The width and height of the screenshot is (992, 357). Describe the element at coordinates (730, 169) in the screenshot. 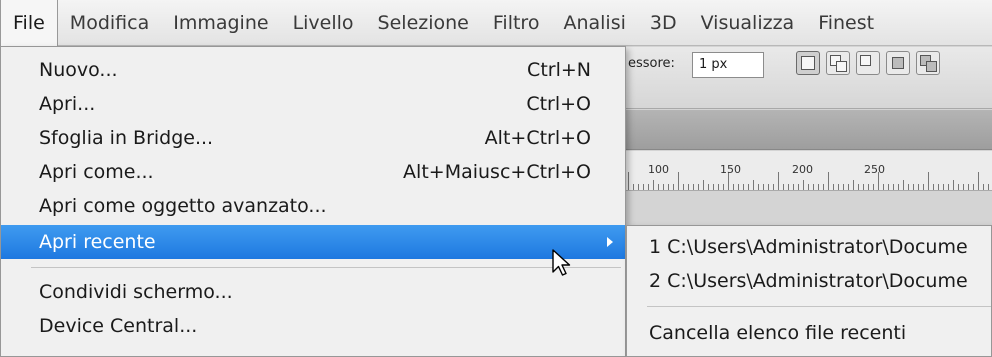

I see `ruler-label: 150` at that location.